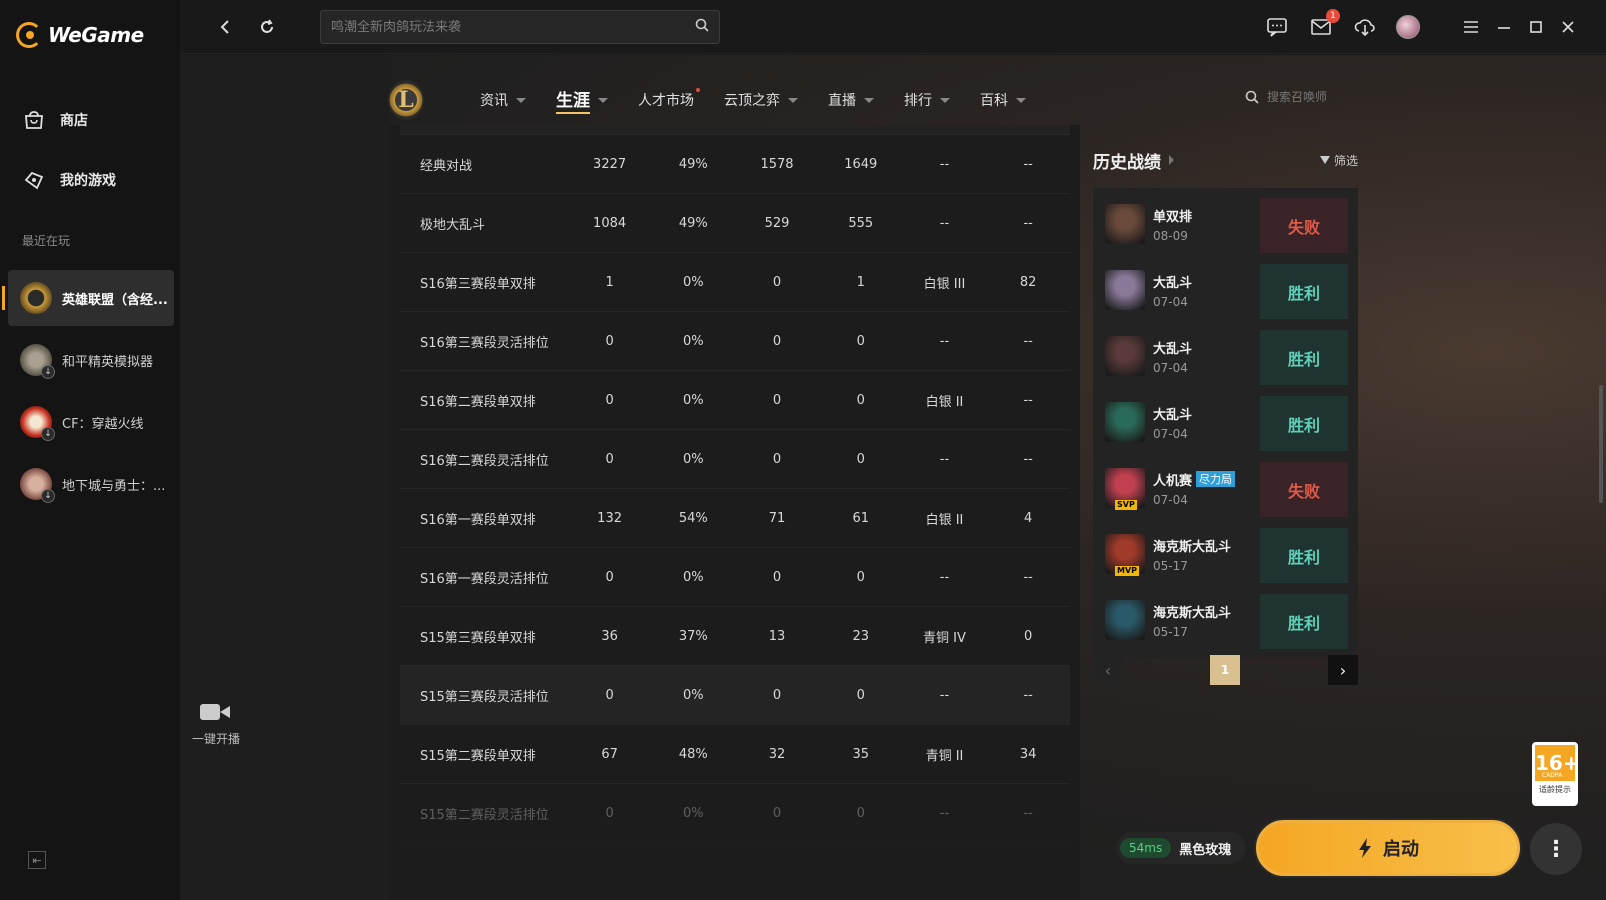  Describe the element at coordinates (1471, 27) in the screenshot. I see `menu-icon` at that location.